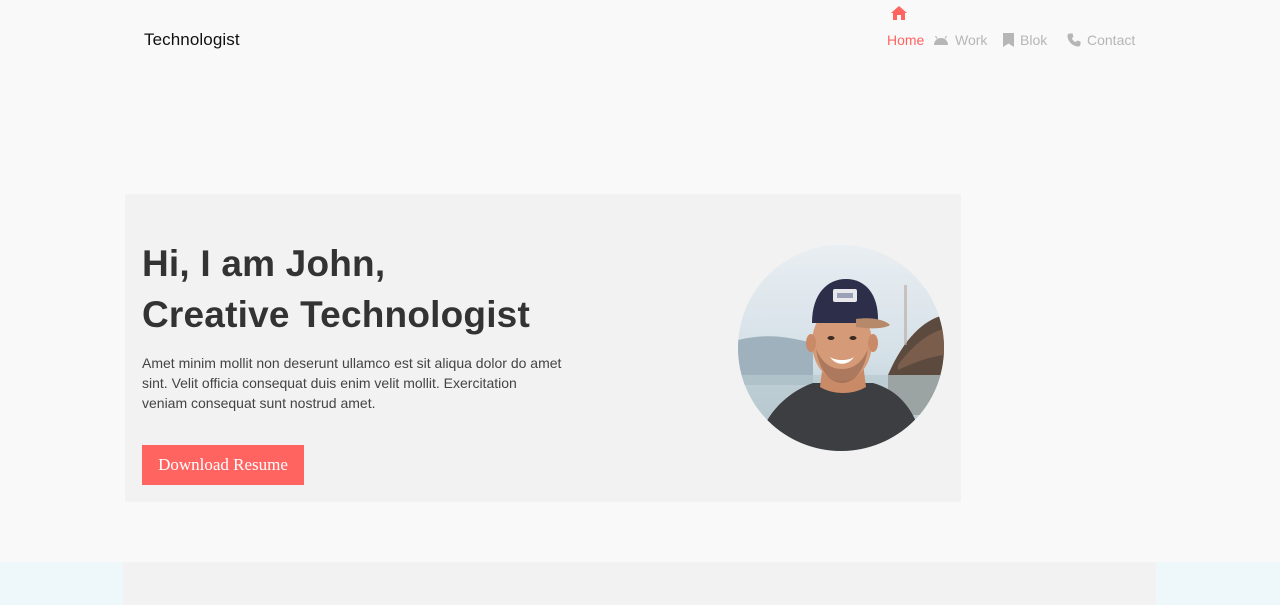 Image resolution: width=1280 pixels, height=605 pixels. What do you see at coordinates (336, 314) in the screenshot?
I see `hero-title-line-2: Creative Technologist` at bounding box center [336, 314].